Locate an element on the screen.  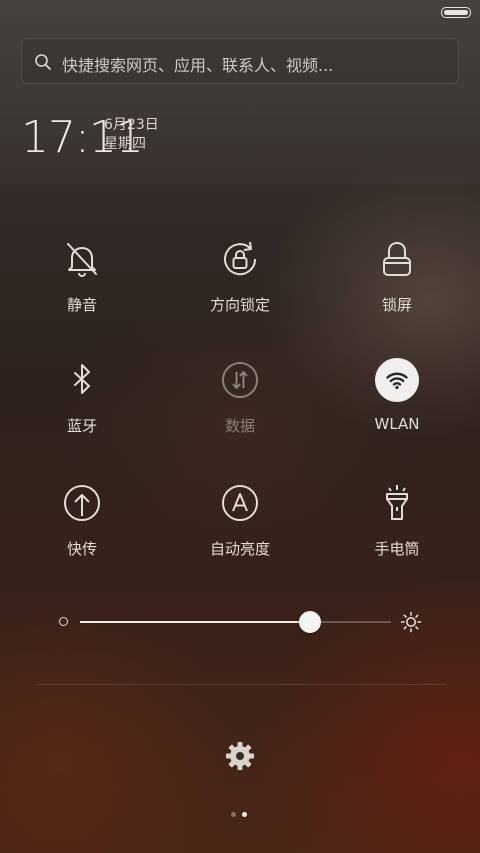
toggle-flashlight: 手电筒 is located at coordinates (397, 530).